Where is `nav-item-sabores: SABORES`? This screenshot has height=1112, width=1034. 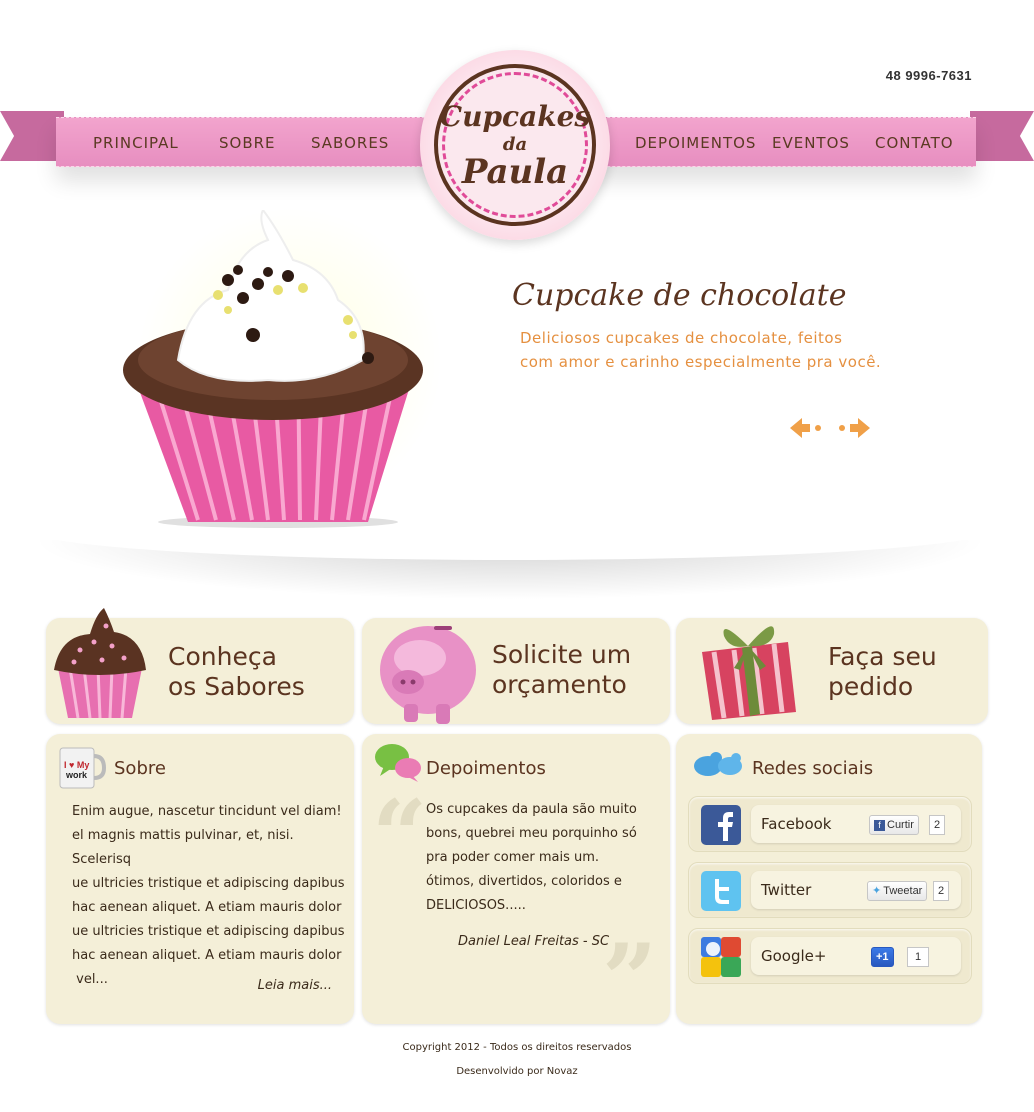 nav-item-sabores: SABORES is located at coordinates (350, 143).